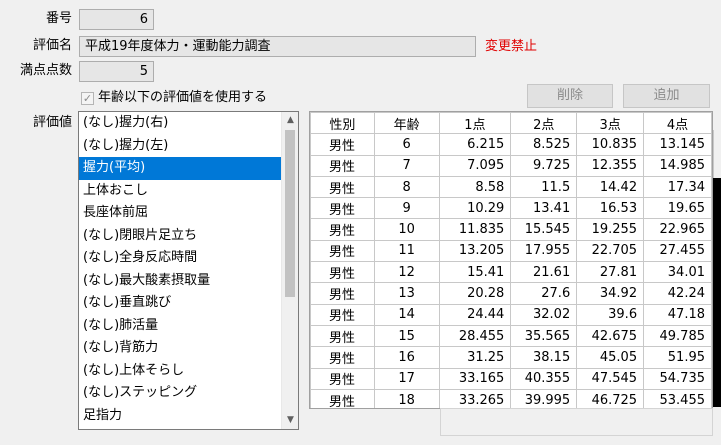 This screenshot has width=721, height=445. Describe the element at coordinates (544, 357) in the screenshot. I see `table-cell: 38.15` at that location.